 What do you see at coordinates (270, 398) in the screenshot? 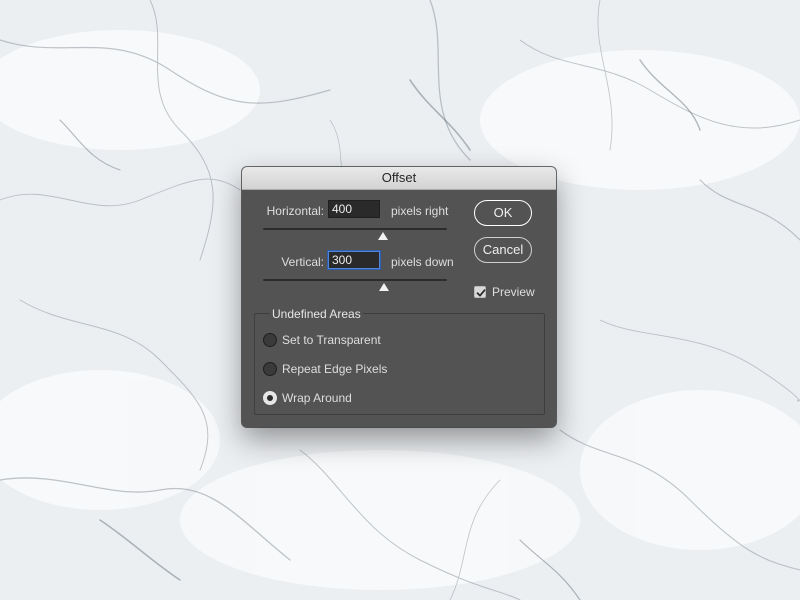
I see `radio-wrap-around` at bounding box center [270, 398].